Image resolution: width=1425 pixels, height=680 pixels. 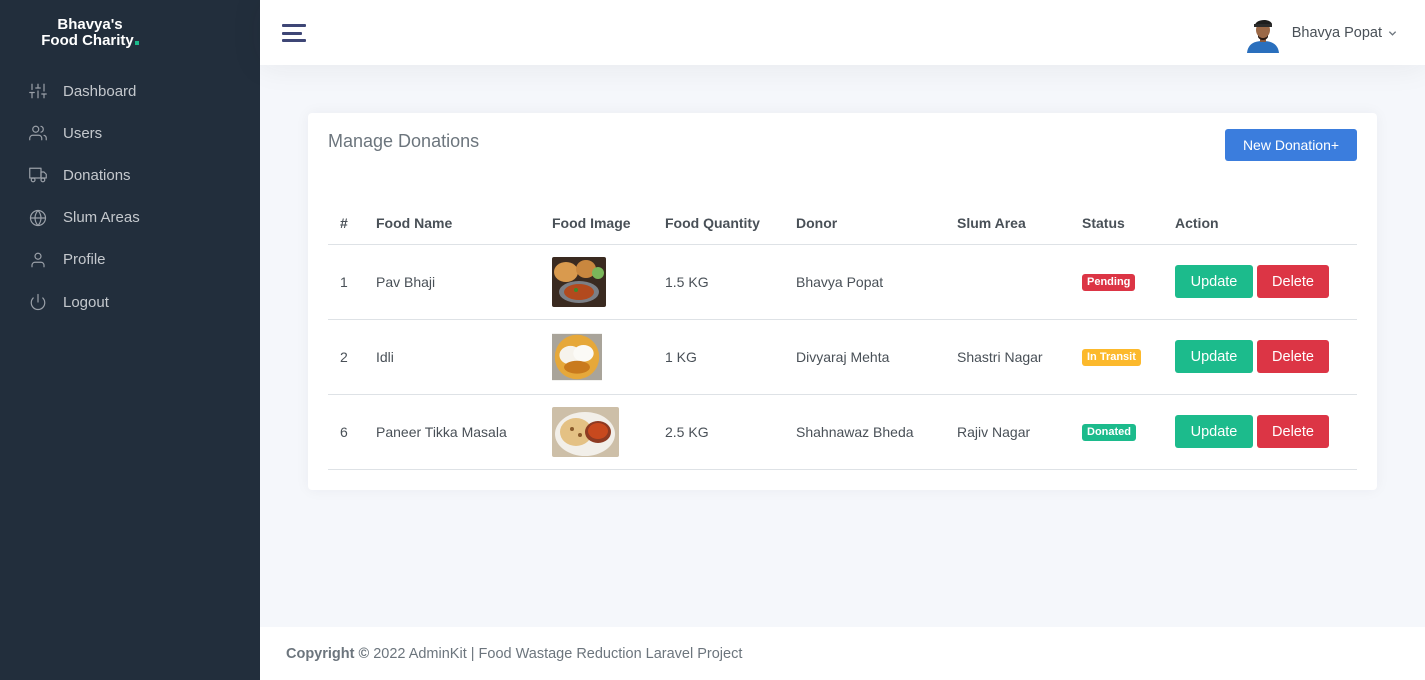 What do you see at coordinates (404, 141) in the screenshot?
I see `card-title: Manage Donations` at bounding box center [404, 141].